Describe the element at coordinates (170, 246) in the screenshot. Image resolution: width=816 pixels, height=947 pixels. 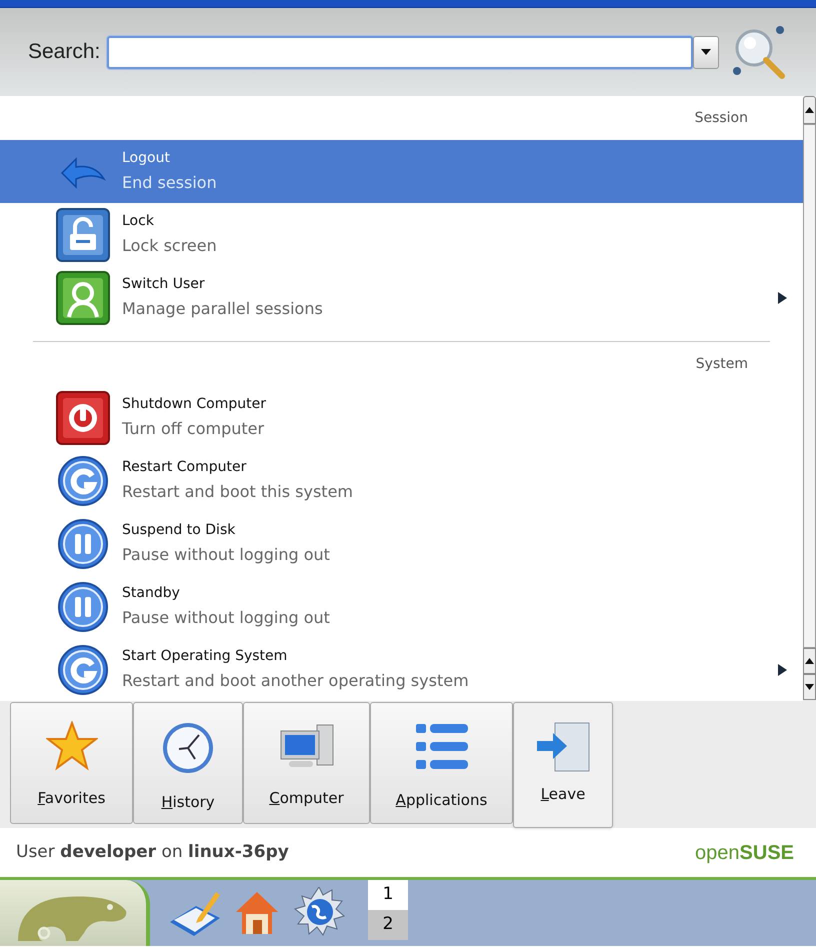
I see `item-description: Lock screen` at that location.